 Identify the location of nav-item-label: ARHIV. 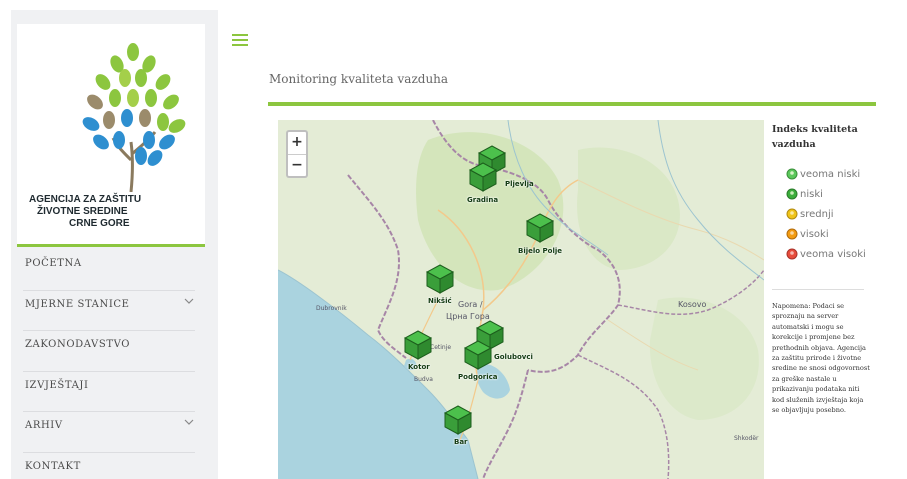
(44, 425).